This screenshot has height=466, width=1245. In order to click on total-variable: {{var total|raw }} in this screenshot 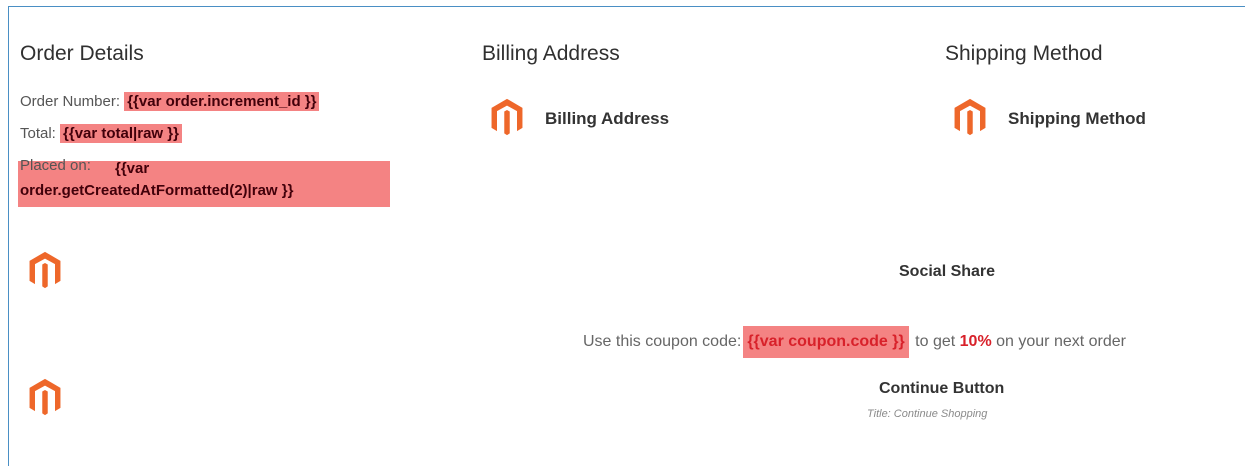, I will do `click(121, 133)`.